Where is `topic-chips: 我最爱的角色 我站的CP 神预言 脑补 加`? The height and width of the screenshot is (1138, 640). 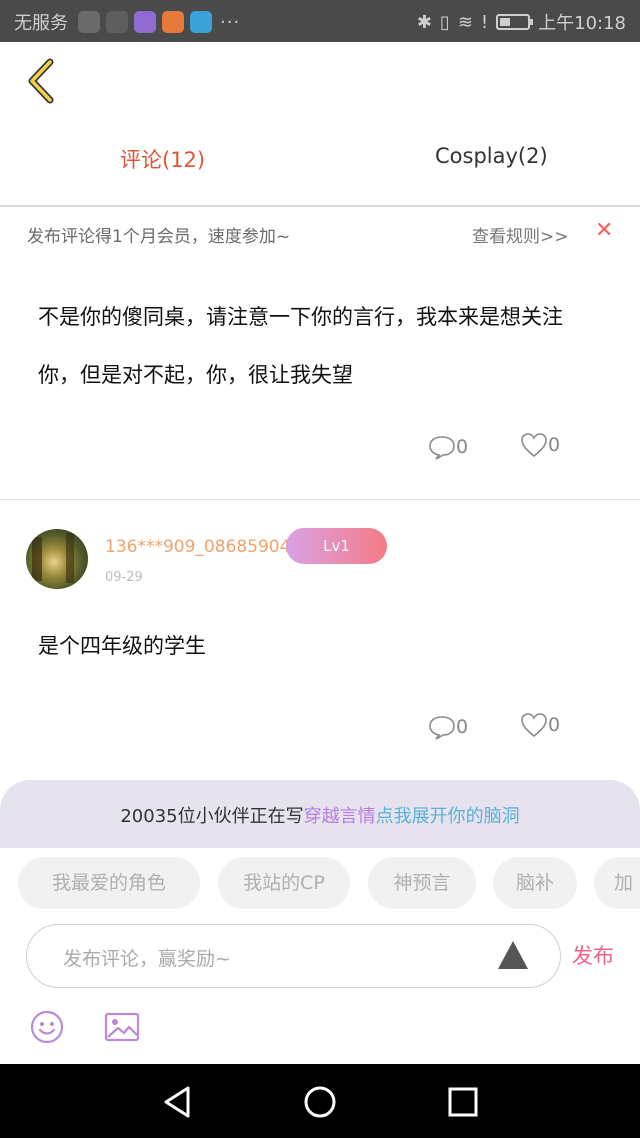 topic-chips: 我最爱的角色 我站的CP 神预言 脑补 加 is located at coordinates (320, 883).